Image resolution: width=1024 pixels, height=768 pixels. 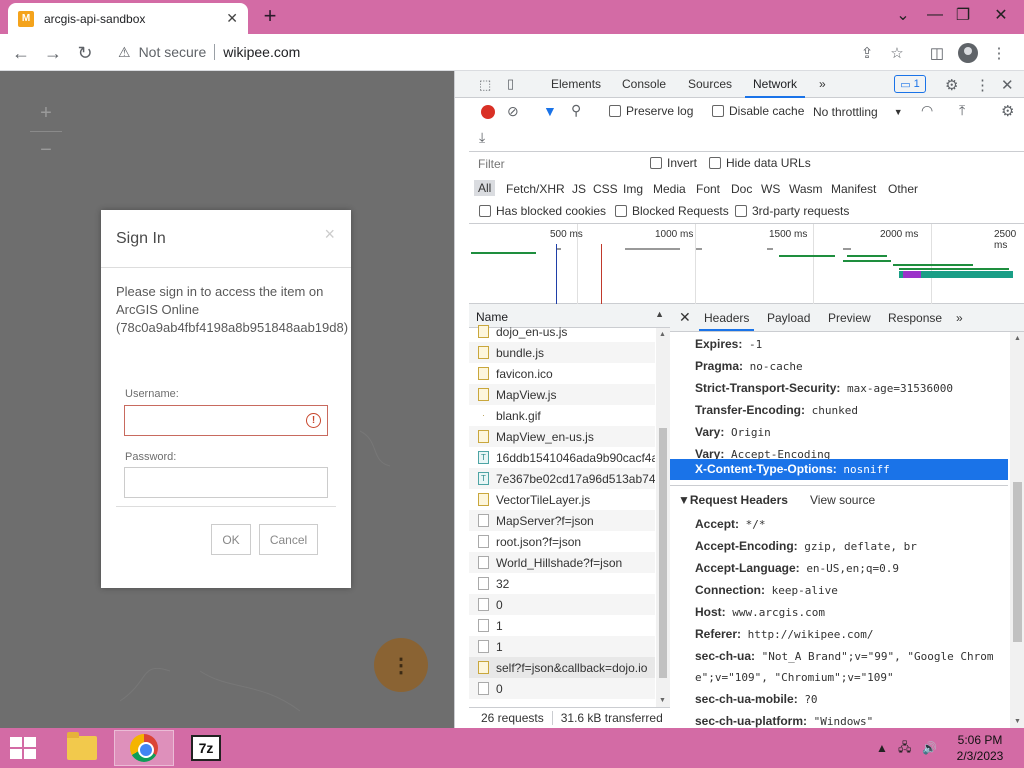 What do you see at coordinates (576, 110) in the screenshot?
I see `search-icon: ⚲` at bounding box center [576, 110].